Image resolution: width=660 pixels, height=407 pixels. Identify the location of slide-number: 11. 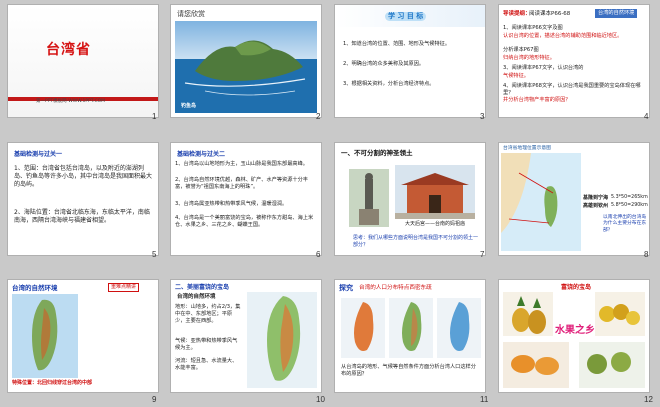
(484, 399).